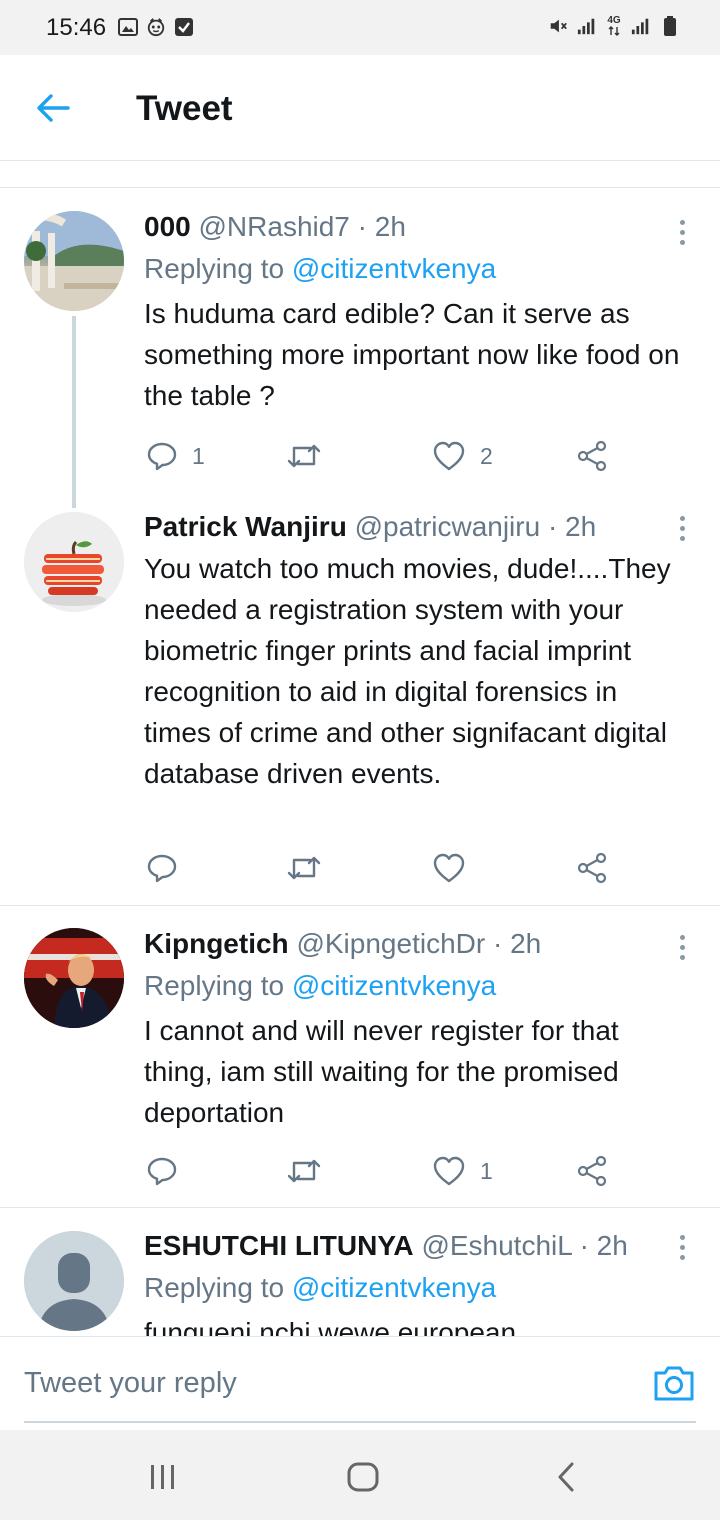  Describe the element at coordinates (128, 27) in the screenshot. I see `image-icon` at that location.